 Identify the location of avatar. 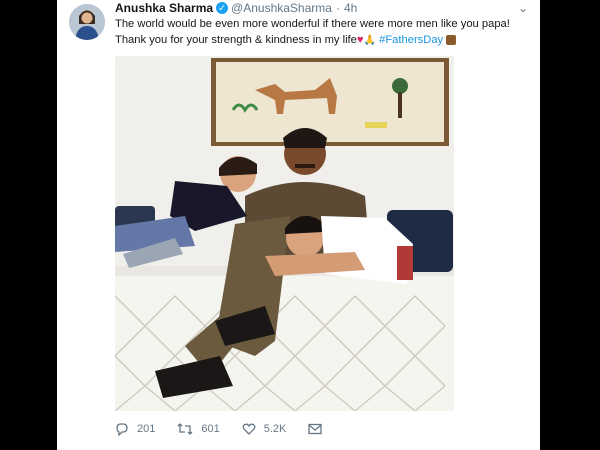
(87, 22).